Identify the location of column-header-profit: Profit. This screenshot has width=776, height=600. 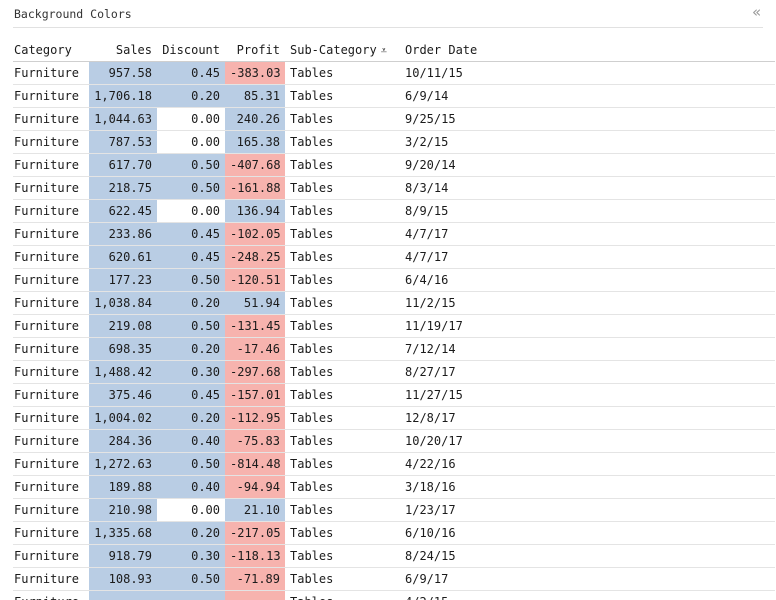
(255, 50).